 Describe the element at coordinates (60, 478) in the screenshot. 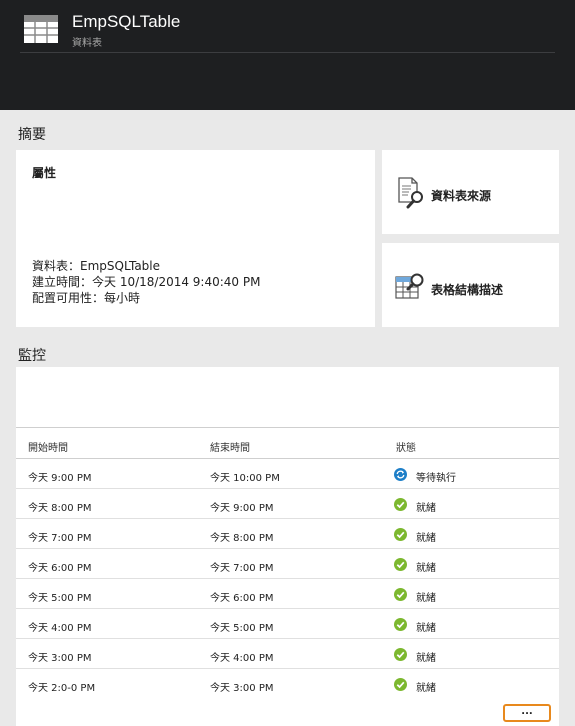

I see `row-start-time: 今天 9:00 PM` at that location.